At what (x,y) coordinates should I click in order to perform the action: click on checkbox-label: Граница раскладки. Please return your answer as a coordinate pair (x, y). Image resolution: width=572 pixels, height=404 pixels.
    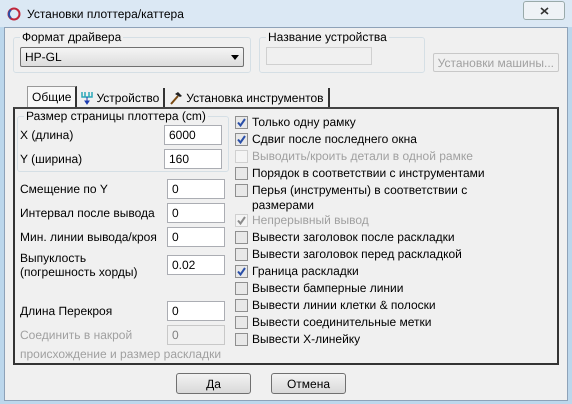
    Looking at the image, I should click on (306, 271).